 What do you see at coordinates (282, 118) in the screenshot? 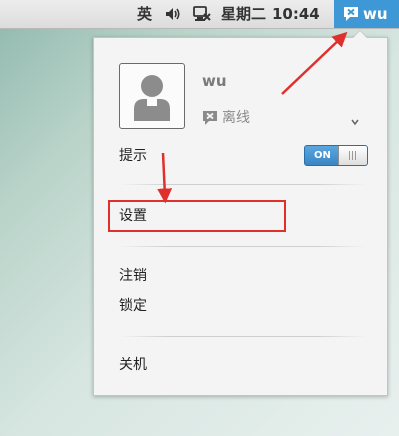
I see `status-selector: 离线` at bounding box center [282, 118].